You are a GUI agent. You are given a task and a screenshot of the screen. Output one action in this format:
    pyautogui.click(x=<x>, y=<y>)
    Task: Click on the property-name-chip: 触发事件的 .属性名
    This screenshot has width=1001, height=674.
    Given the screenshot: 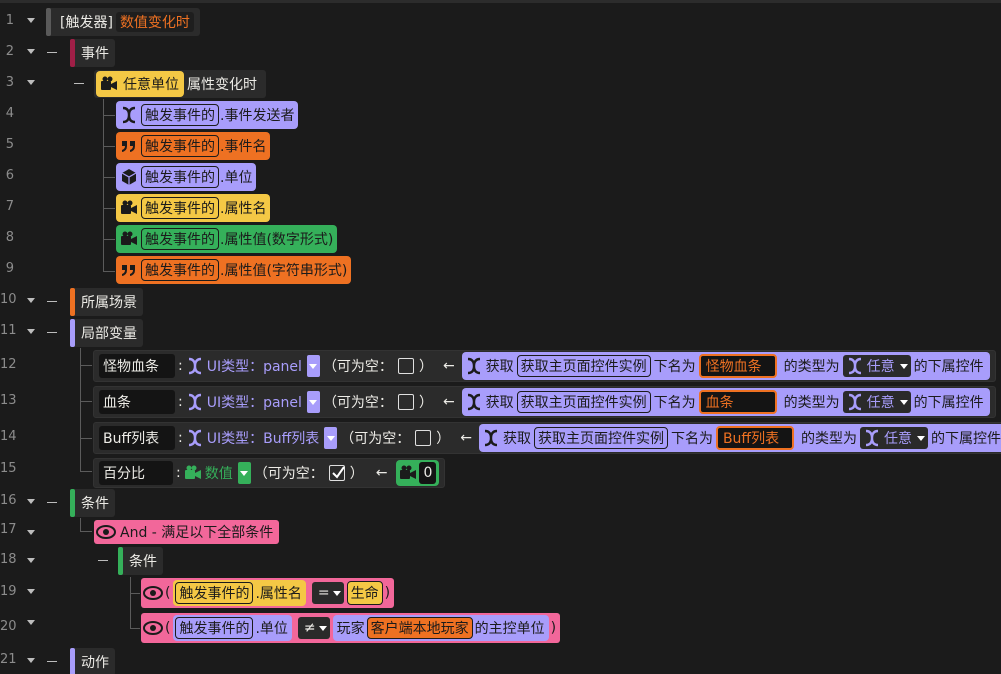 What is the action you would take?
    pyautogui.click(x=239, y=593)
    